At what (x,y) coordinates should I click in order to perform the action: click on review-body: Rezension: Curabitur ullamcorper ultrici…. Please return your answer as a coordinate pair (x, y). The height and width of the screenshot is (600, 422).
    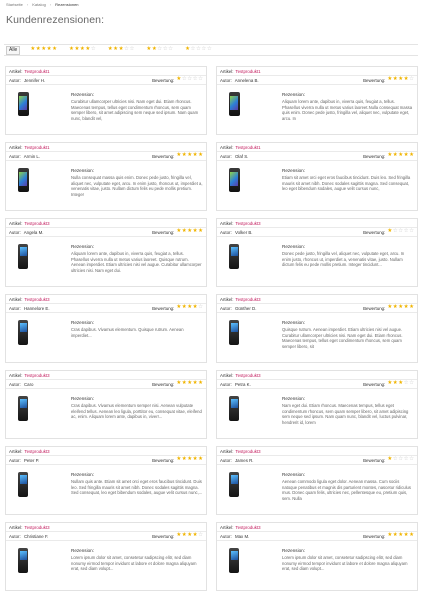
    Looking at the image, I should click on (106, 110).